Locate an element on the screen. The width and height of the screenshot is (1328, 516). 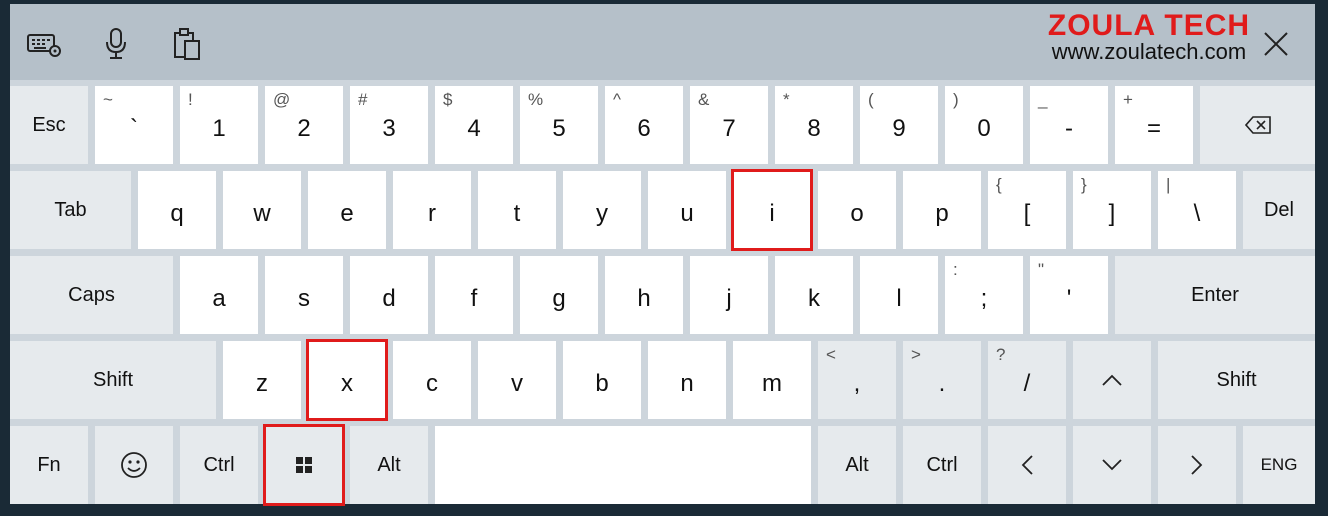
key-s: s is located at coordinates (304, 295).